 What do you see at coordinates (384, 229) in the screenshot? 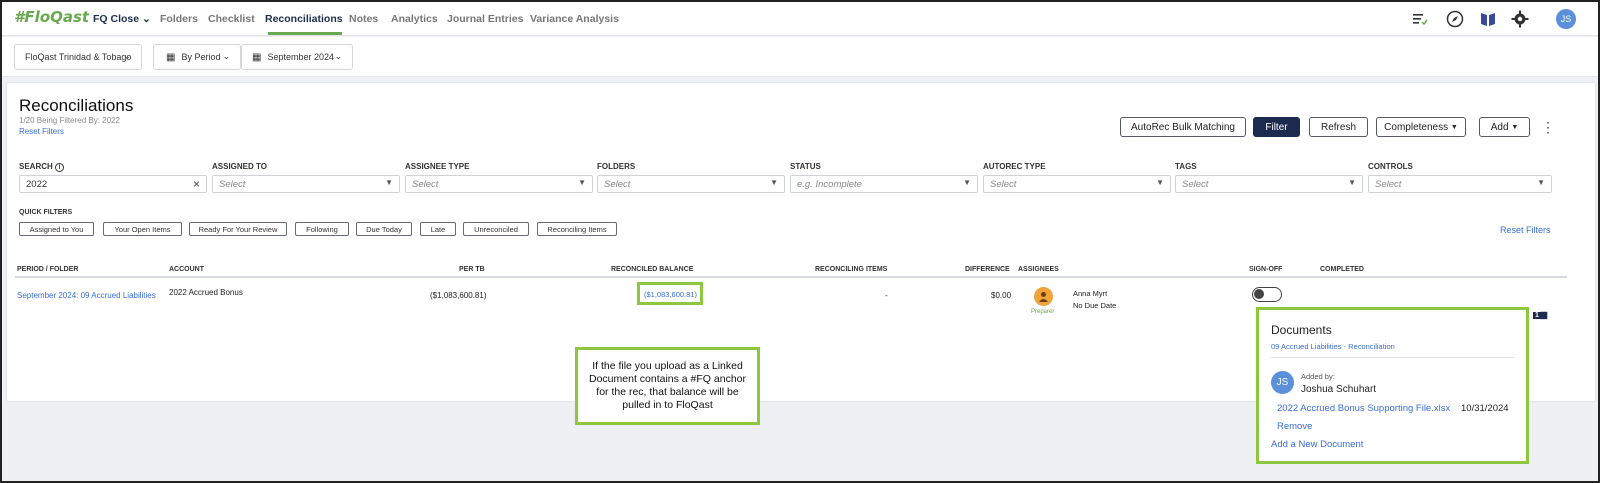
I see `quick-filter-due-today: Due Today` at bounding box center [384, 229].